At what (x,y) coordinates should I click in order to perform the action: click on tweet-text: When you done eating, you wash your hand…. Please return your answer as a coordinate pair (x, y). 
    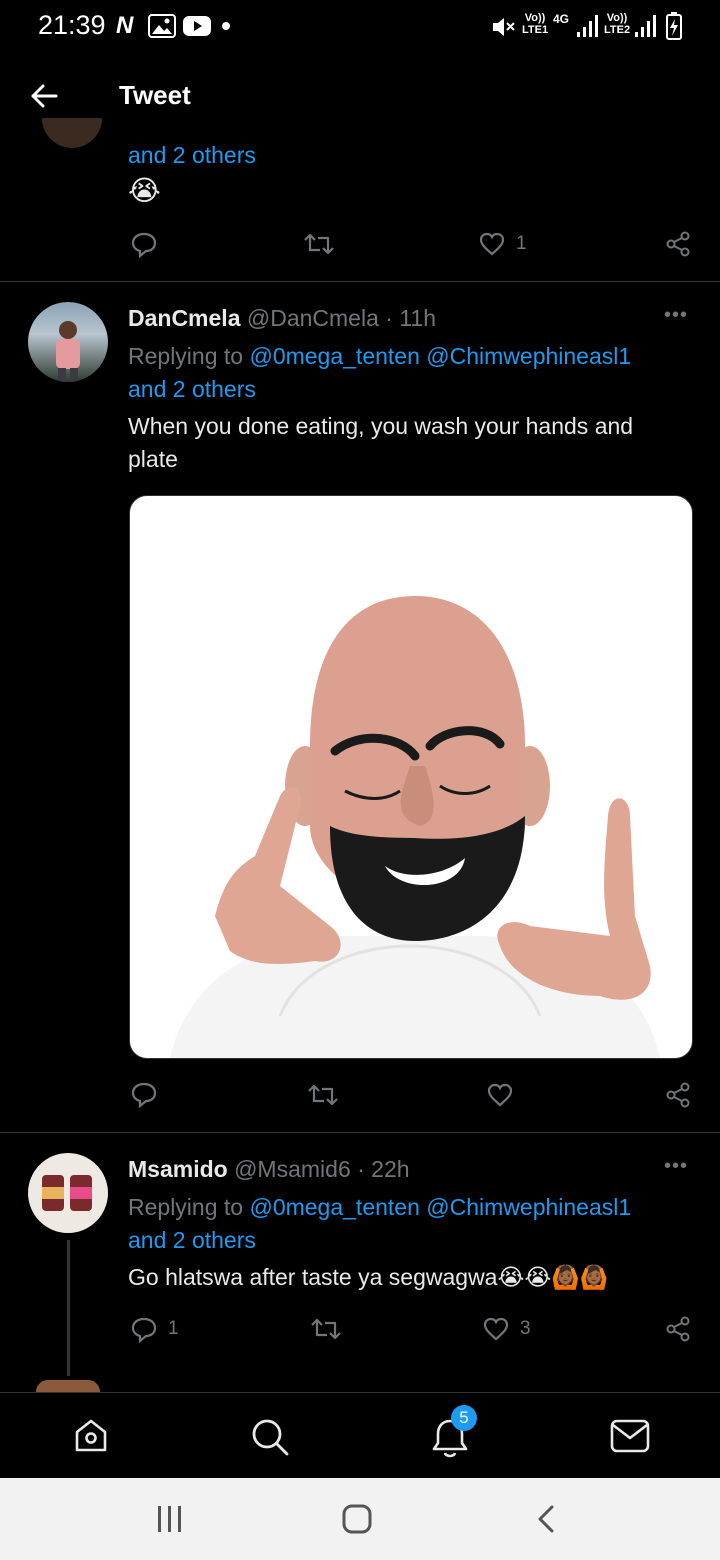
    Looking at the image, I should click on (381, 442).